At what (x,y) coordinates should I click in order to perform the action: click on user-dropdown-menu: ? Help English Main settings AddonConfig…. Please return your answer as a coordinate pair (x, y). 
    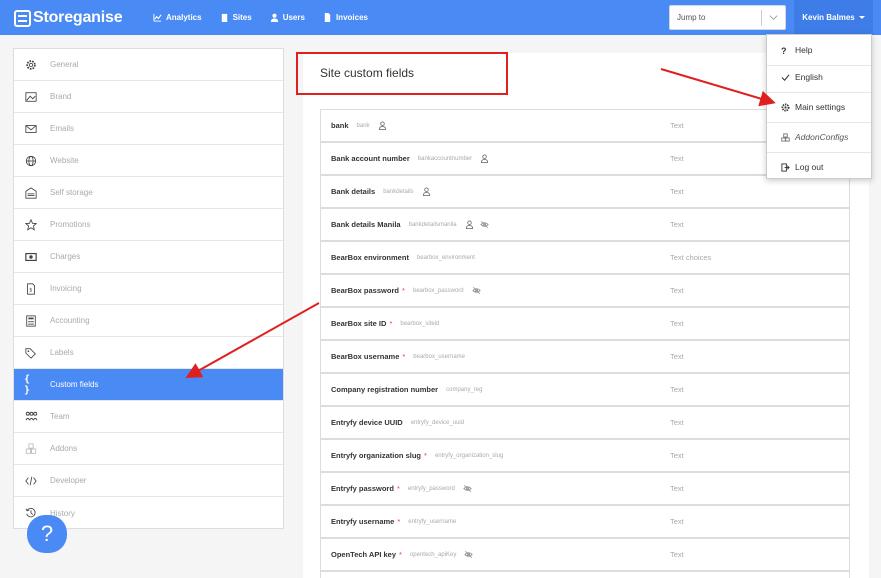
    Looking at the image, I should click on (819, 106).